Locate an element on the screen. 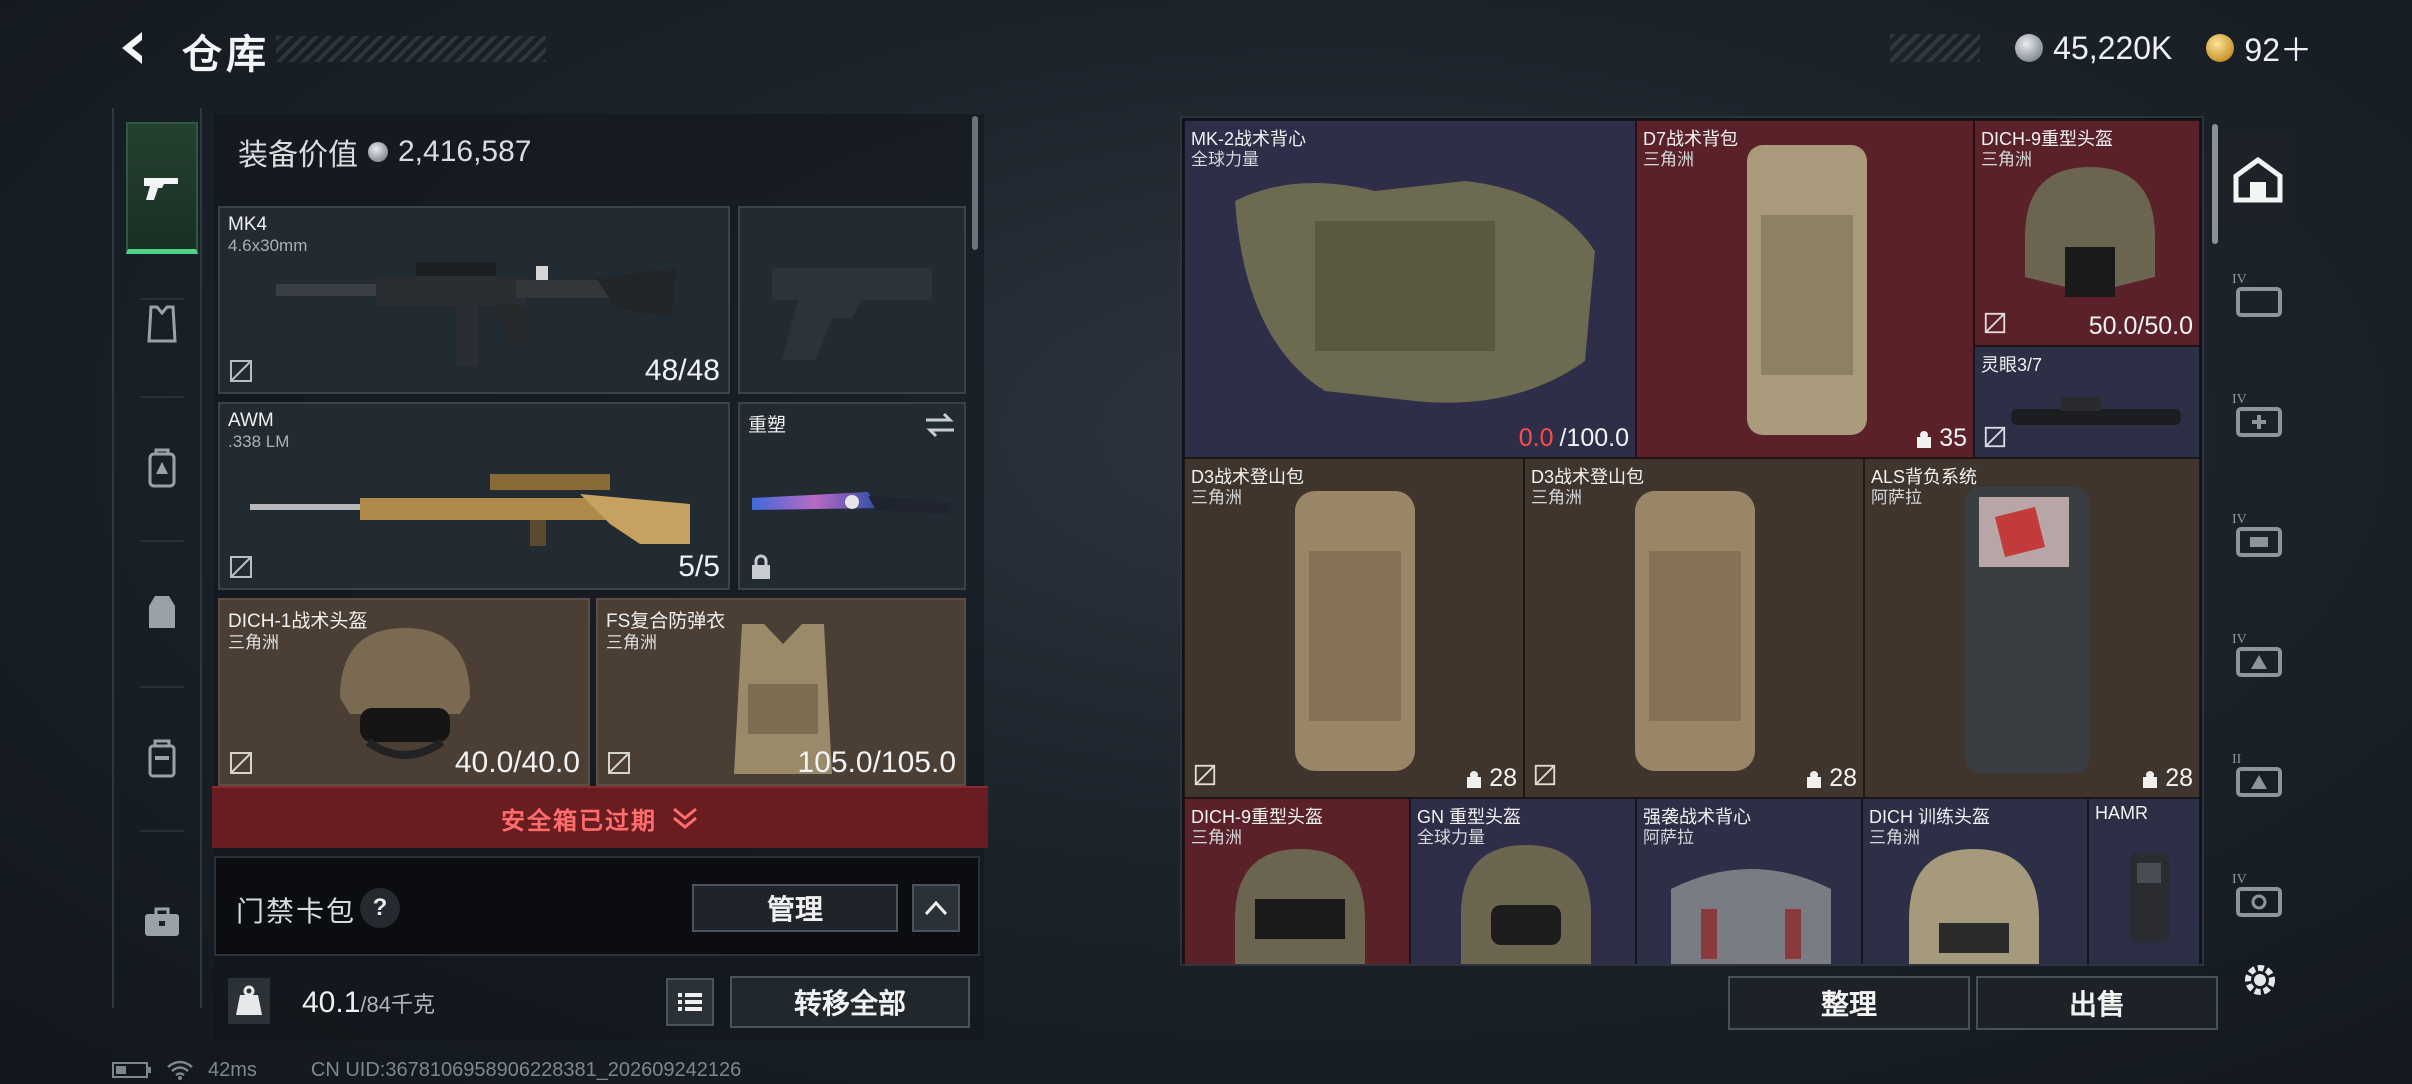 The image size is (2412, 1084). category-chest-rig is located at coordinates (162, 612).